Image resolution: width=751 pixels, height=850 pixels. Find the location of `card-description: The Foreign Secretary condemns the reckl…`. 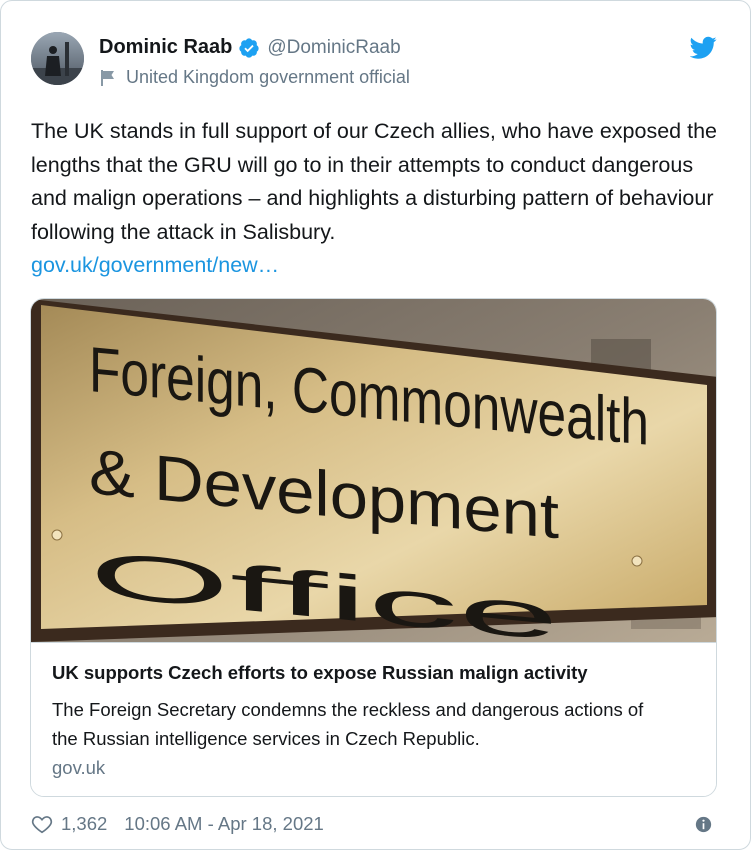

card-description: The Foreign Secretary condemns the reckl… is located at coordinates (348, 724).